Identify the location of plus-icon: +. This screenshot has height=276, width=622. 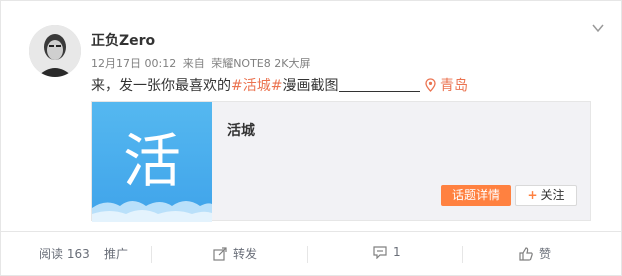
(532, 195).